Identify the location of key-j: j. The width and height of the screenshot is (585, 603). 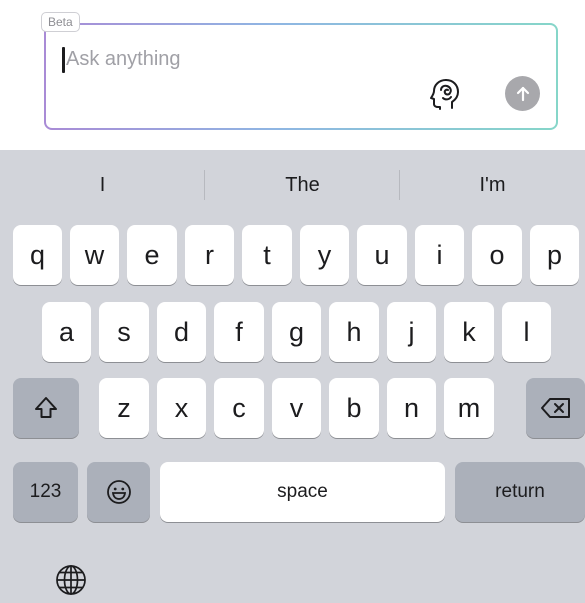
(411, 332).